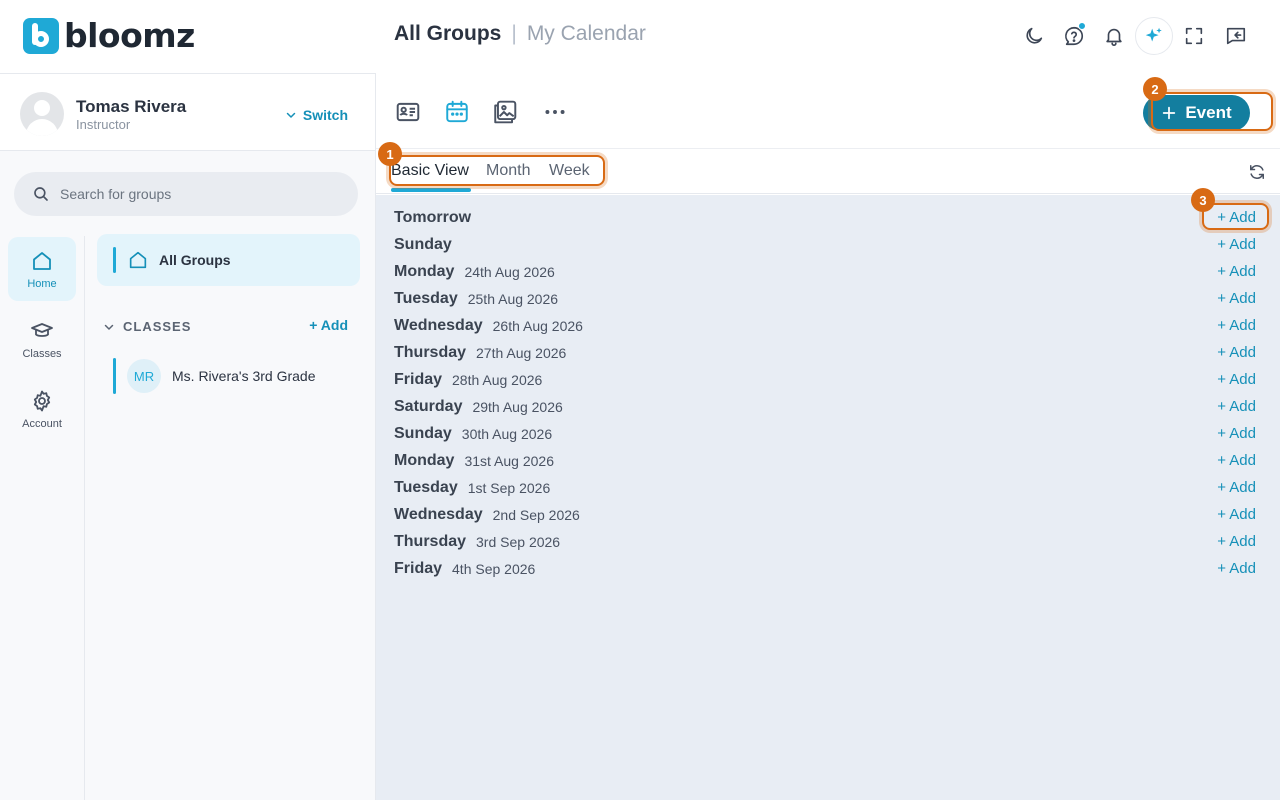 The image size is (1280, 800). I want to click on day-date: 4th Sep 2026, so click(494, 568).